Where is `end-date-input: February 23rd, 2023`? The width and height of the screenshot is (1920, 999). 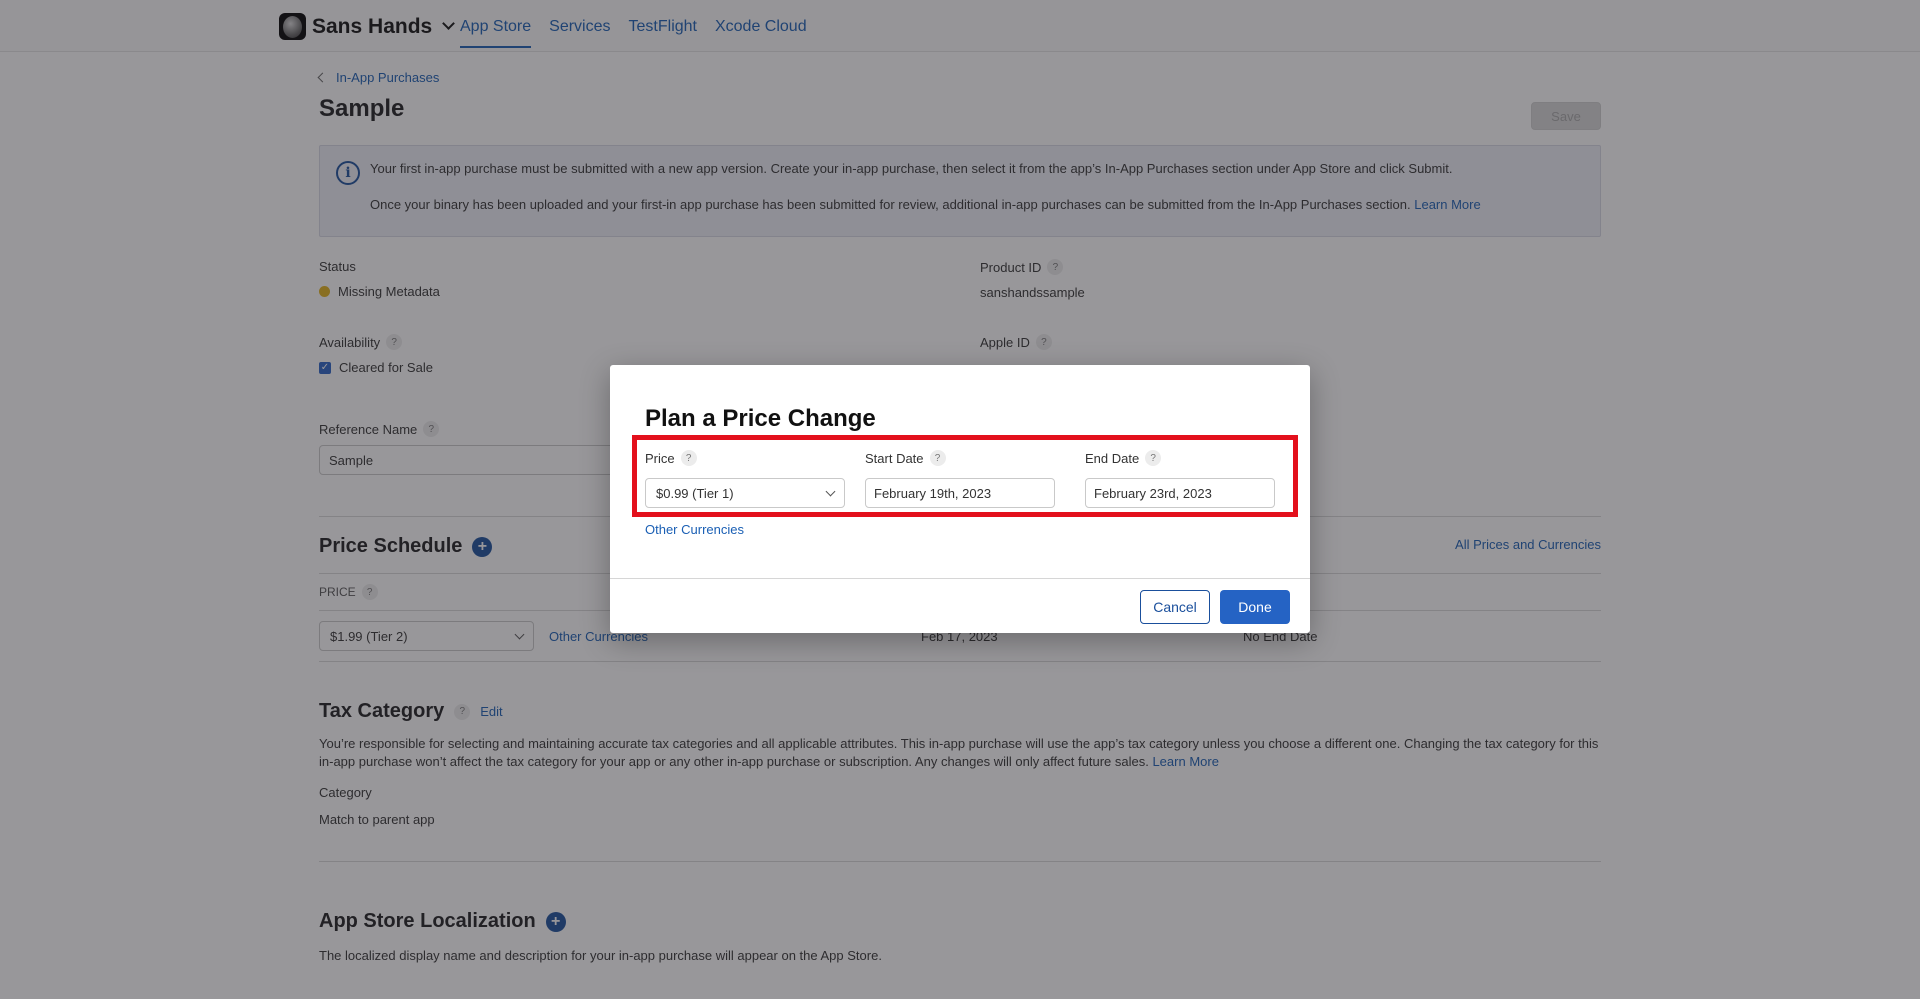 end-date-input: February 23rd, 2023 is located at coordinates (1180, 493).